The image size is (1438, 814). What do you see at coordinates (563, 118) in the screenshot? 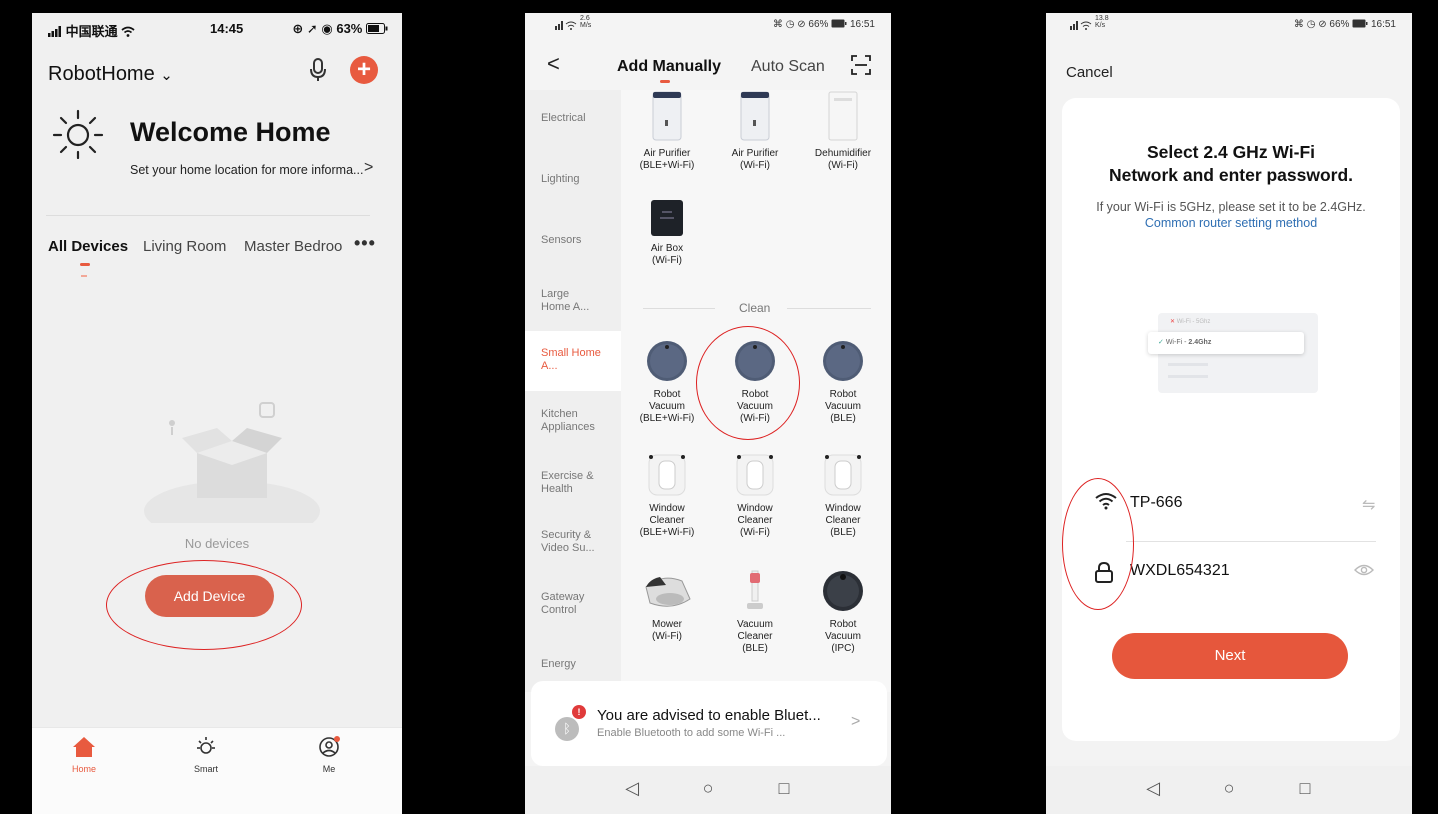
I see `category-electrical: Electrical` at bounding box center [563, 118].